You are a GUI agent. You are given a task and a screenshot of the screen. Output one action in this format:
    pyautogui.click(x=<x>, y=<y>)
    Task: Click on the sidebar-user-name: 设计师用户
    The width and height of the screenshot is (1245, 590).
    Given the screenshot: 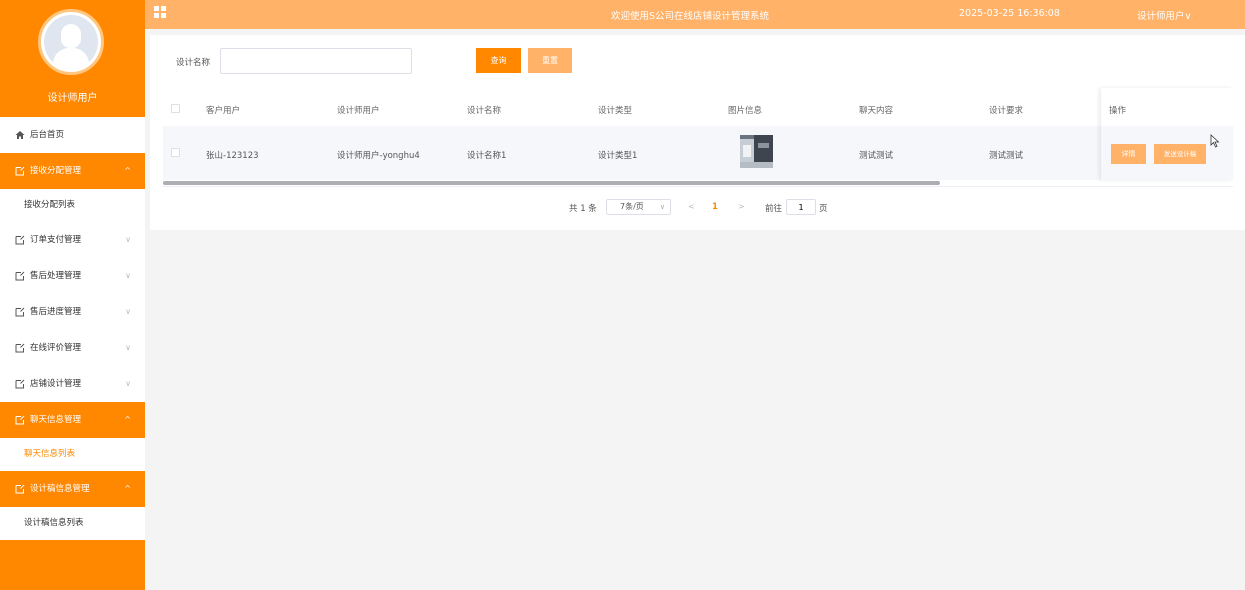 What is the action you would take?
    pyautogui.click(x=72, y=98)
    